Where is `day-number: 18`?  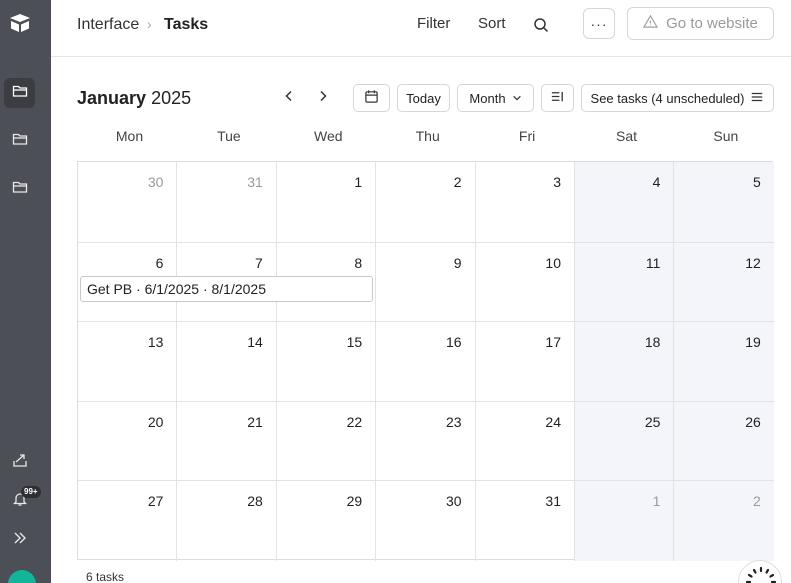 day-number: 18 is located at coordinates (652, 342).